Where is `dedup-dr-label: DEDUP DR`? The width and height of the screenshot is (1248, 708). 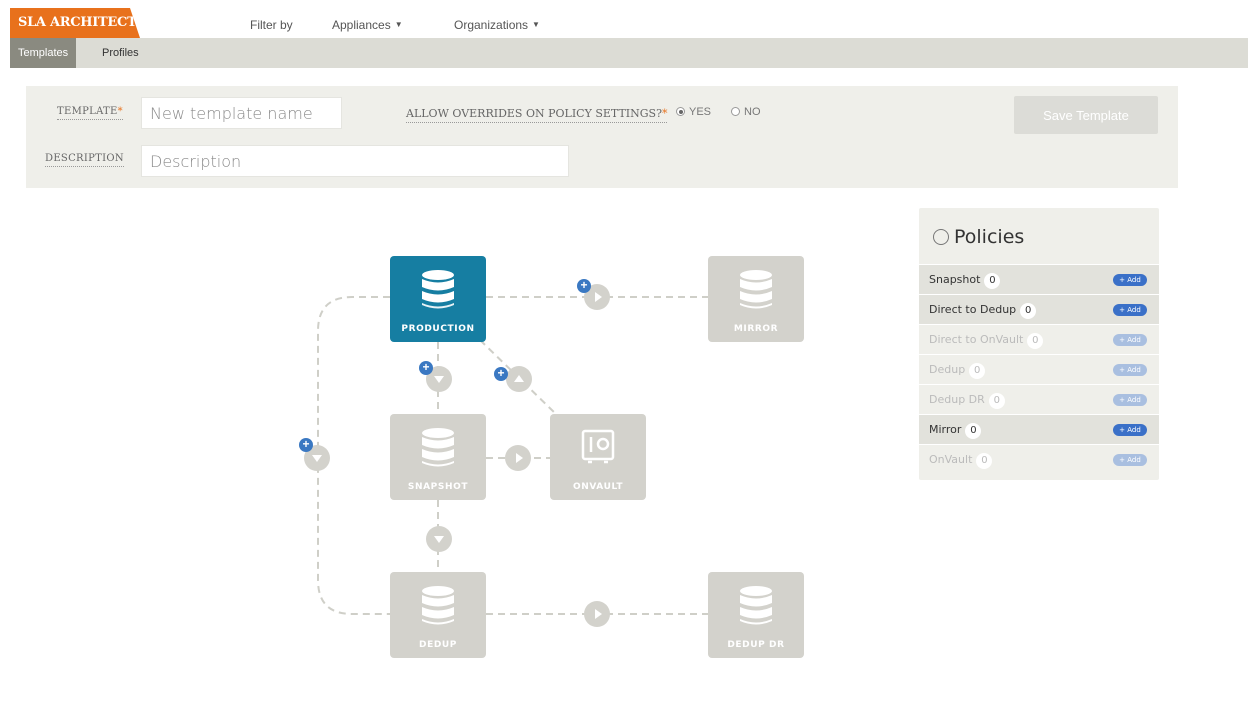
dedup-dr-label: DEDUP DR is located at coordinates (756, 645).